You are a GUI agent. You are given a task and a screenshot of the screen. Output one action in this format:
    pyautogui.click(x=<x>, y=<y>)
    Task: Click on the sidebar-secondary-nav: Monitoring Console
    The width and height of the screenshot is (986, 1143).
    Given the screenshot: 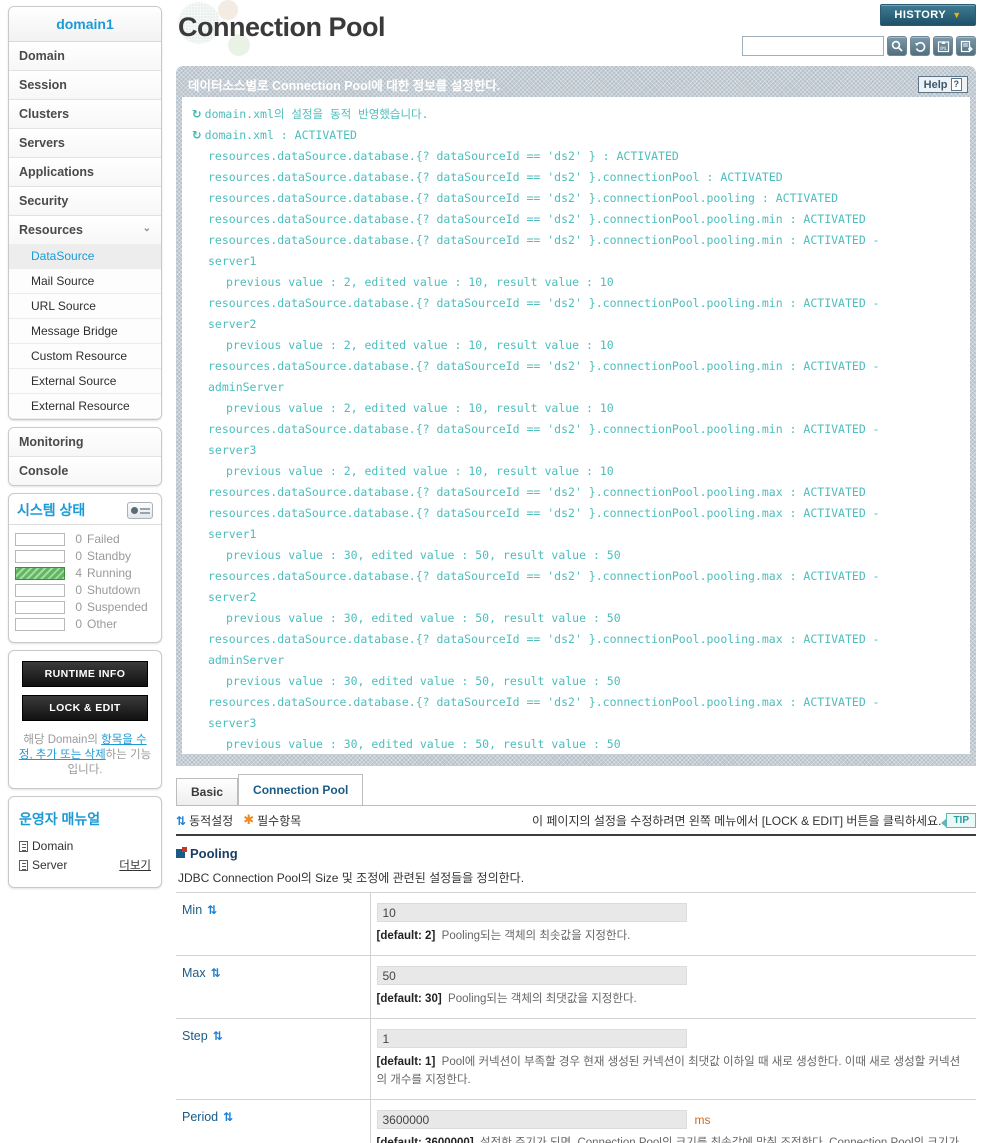 What is the action you would take?
    pyautogui.click(x=85, y=456)
    